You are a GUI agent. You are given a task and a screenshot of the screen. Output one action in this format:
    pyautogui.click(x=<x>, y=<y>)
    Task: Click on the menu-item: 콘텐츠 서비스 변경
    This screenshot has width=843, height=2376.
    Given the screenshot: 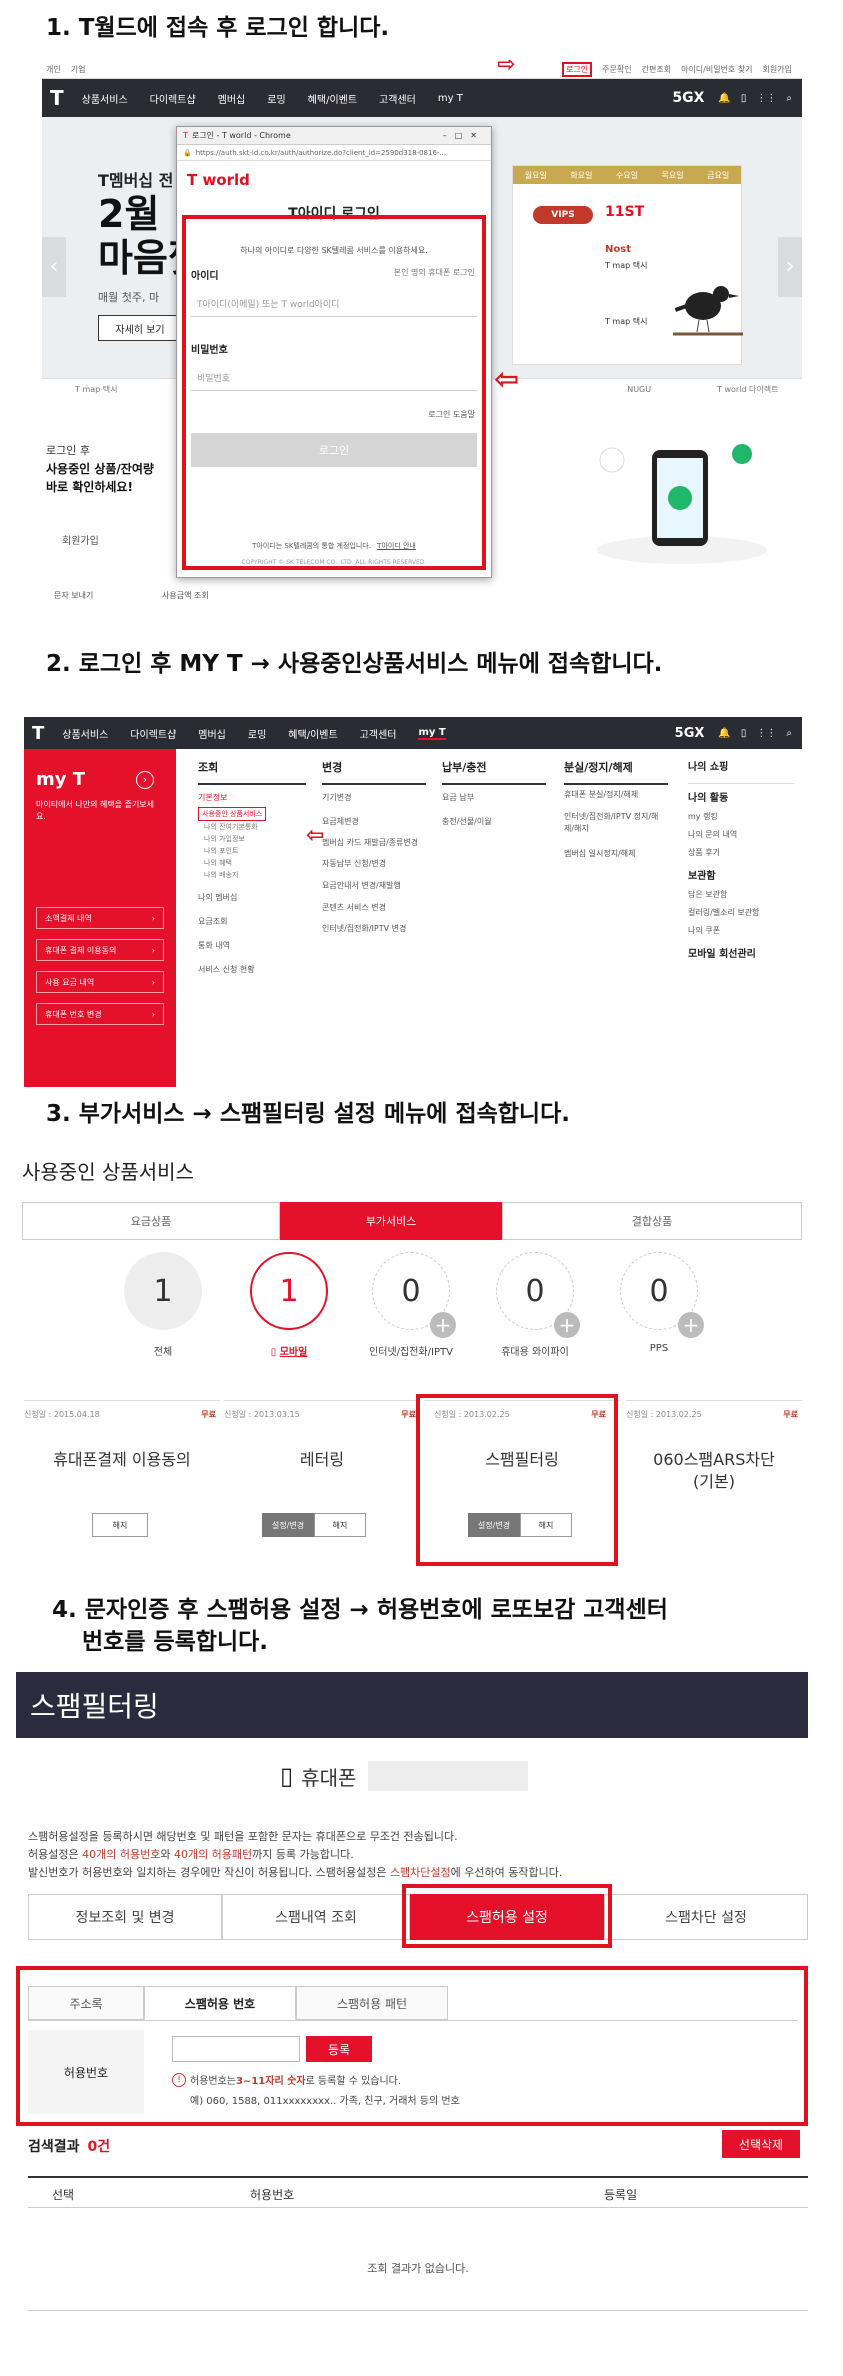 What is the action you would take?
    pyautogui.click(x=374, y=908)
    